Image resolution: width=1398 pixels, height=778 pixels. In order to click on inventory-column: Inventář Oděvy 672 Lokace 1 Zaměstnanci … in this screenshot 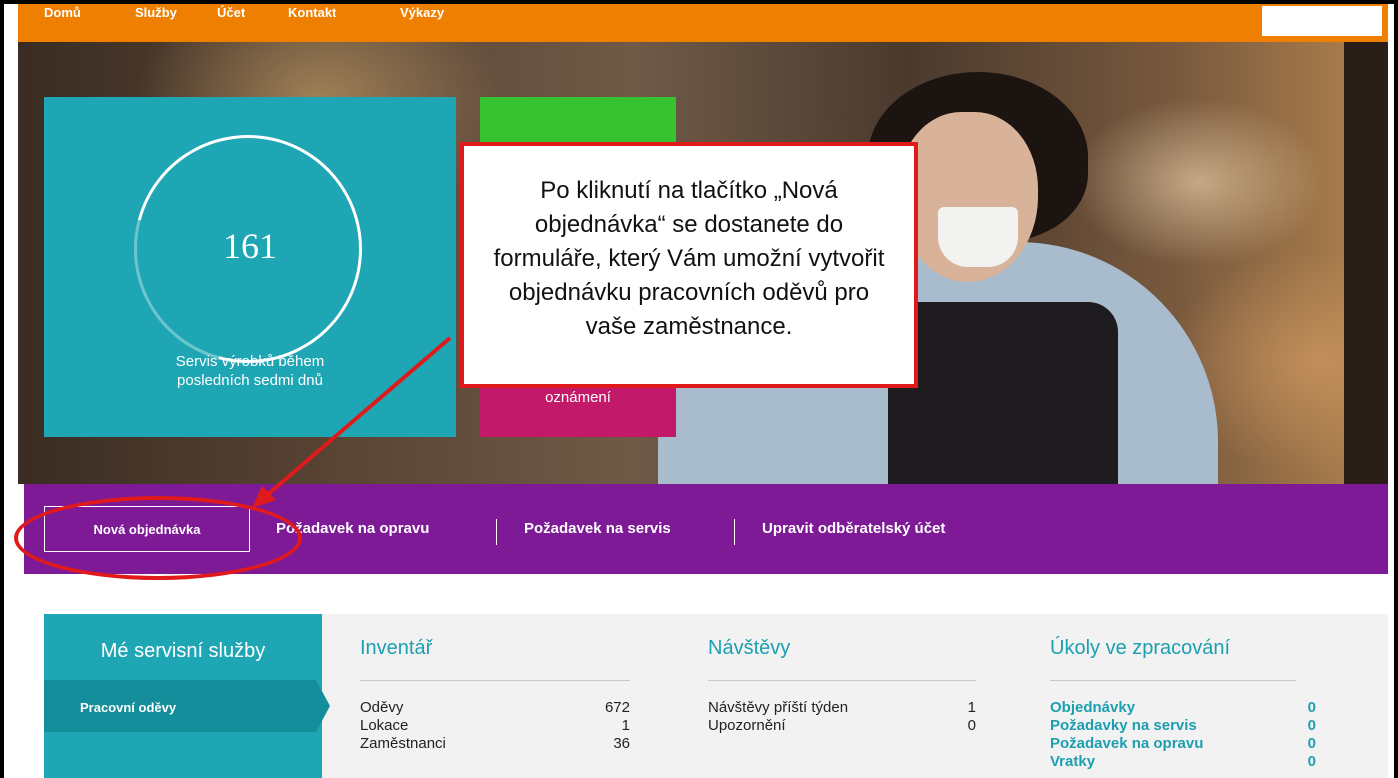, I will do `click(495, 694)`.